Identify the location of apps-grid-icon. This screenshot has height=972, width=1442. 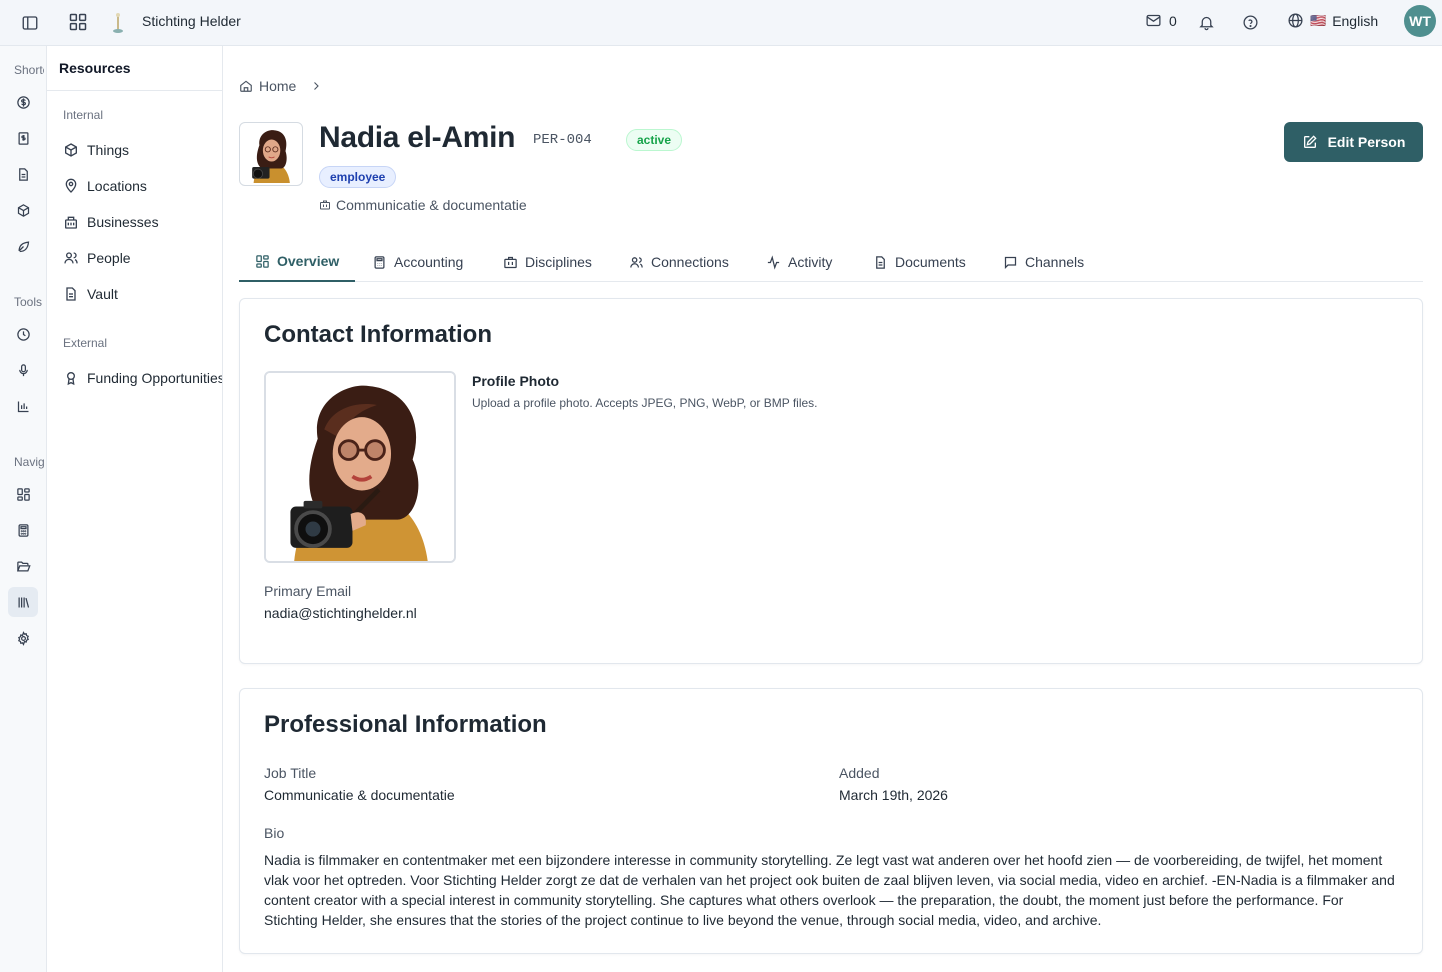
(78, 22).